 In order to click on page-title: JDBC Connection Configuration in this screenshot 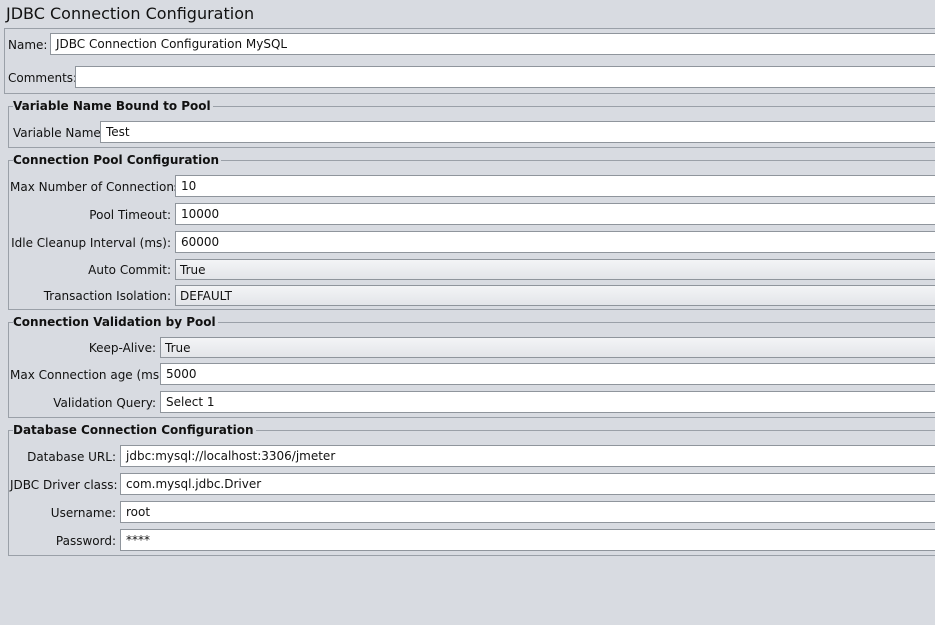, I will do `click(130, 13)`.